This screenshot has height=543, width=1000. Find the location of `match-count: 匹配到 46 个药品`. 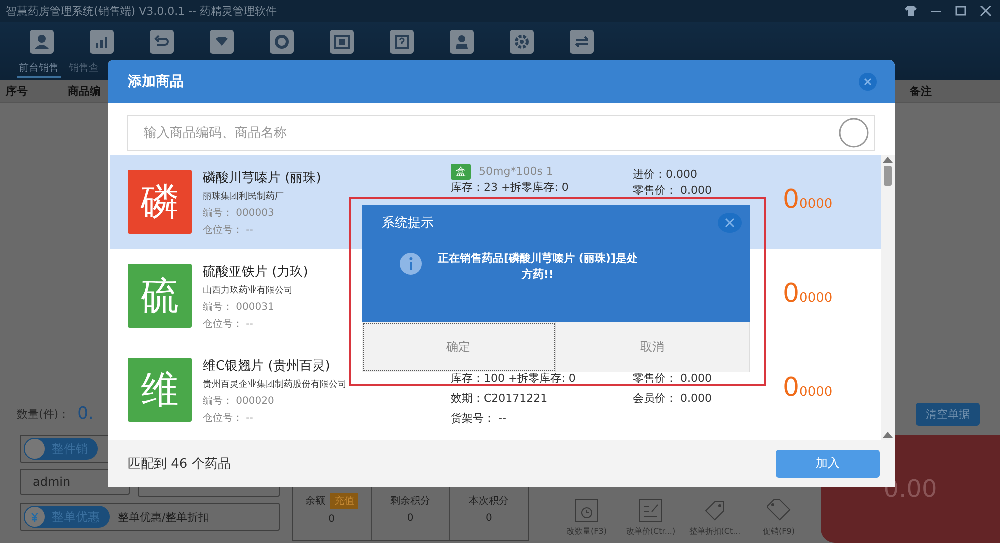

match-count: 匹配到 46 个药品 is located at coordinates (179, 464).